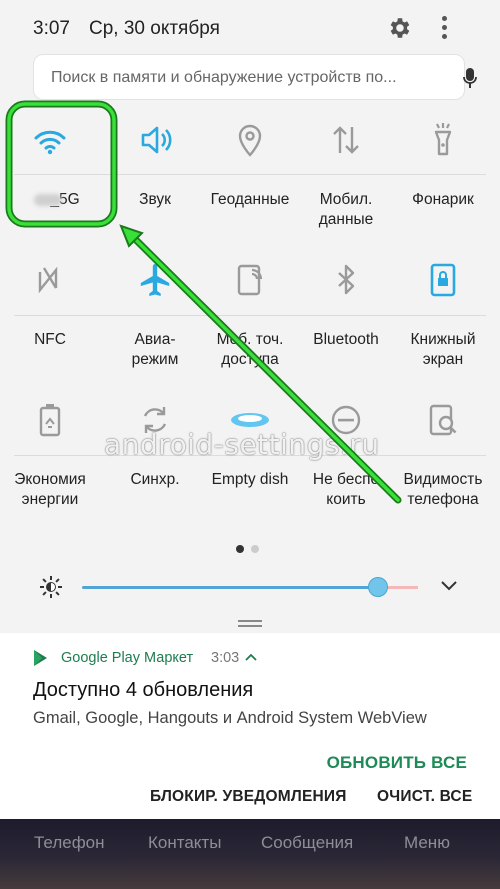 Image resolution: width=500 pixels, height=889 pixels. What do you see at coordinates (443, 489) in the screenshot?
I see `quick-tile-label: Видимость телефона` at bounding box center [443, 489].